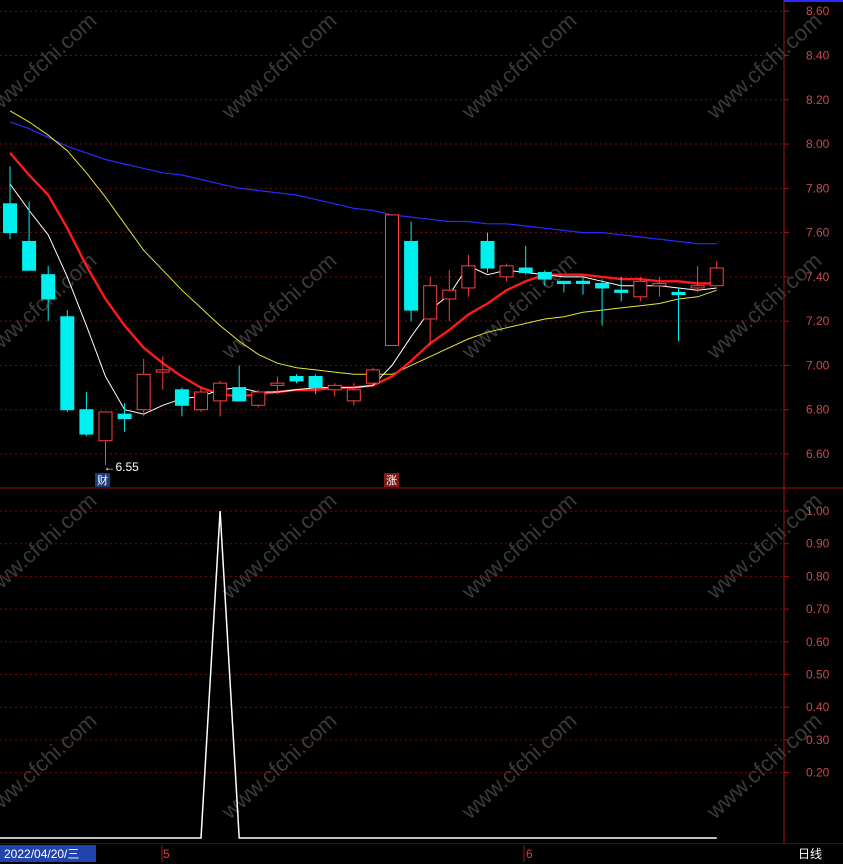 This screenshot has height=864, width=843. What do you see at coordinates (818, 642) in the screenshot?
I see `indicator-tick-label: 0.60` at bounding box center [818, 642].